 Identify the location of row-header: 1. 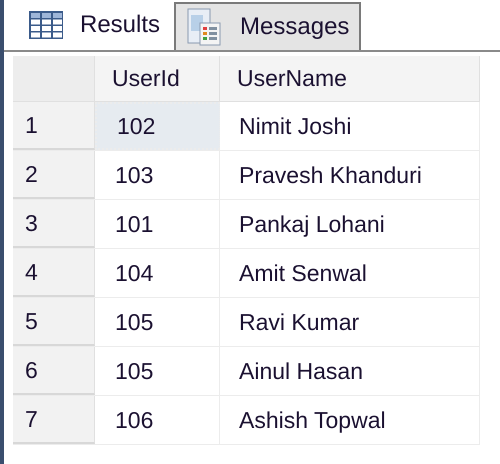
(54, 126).